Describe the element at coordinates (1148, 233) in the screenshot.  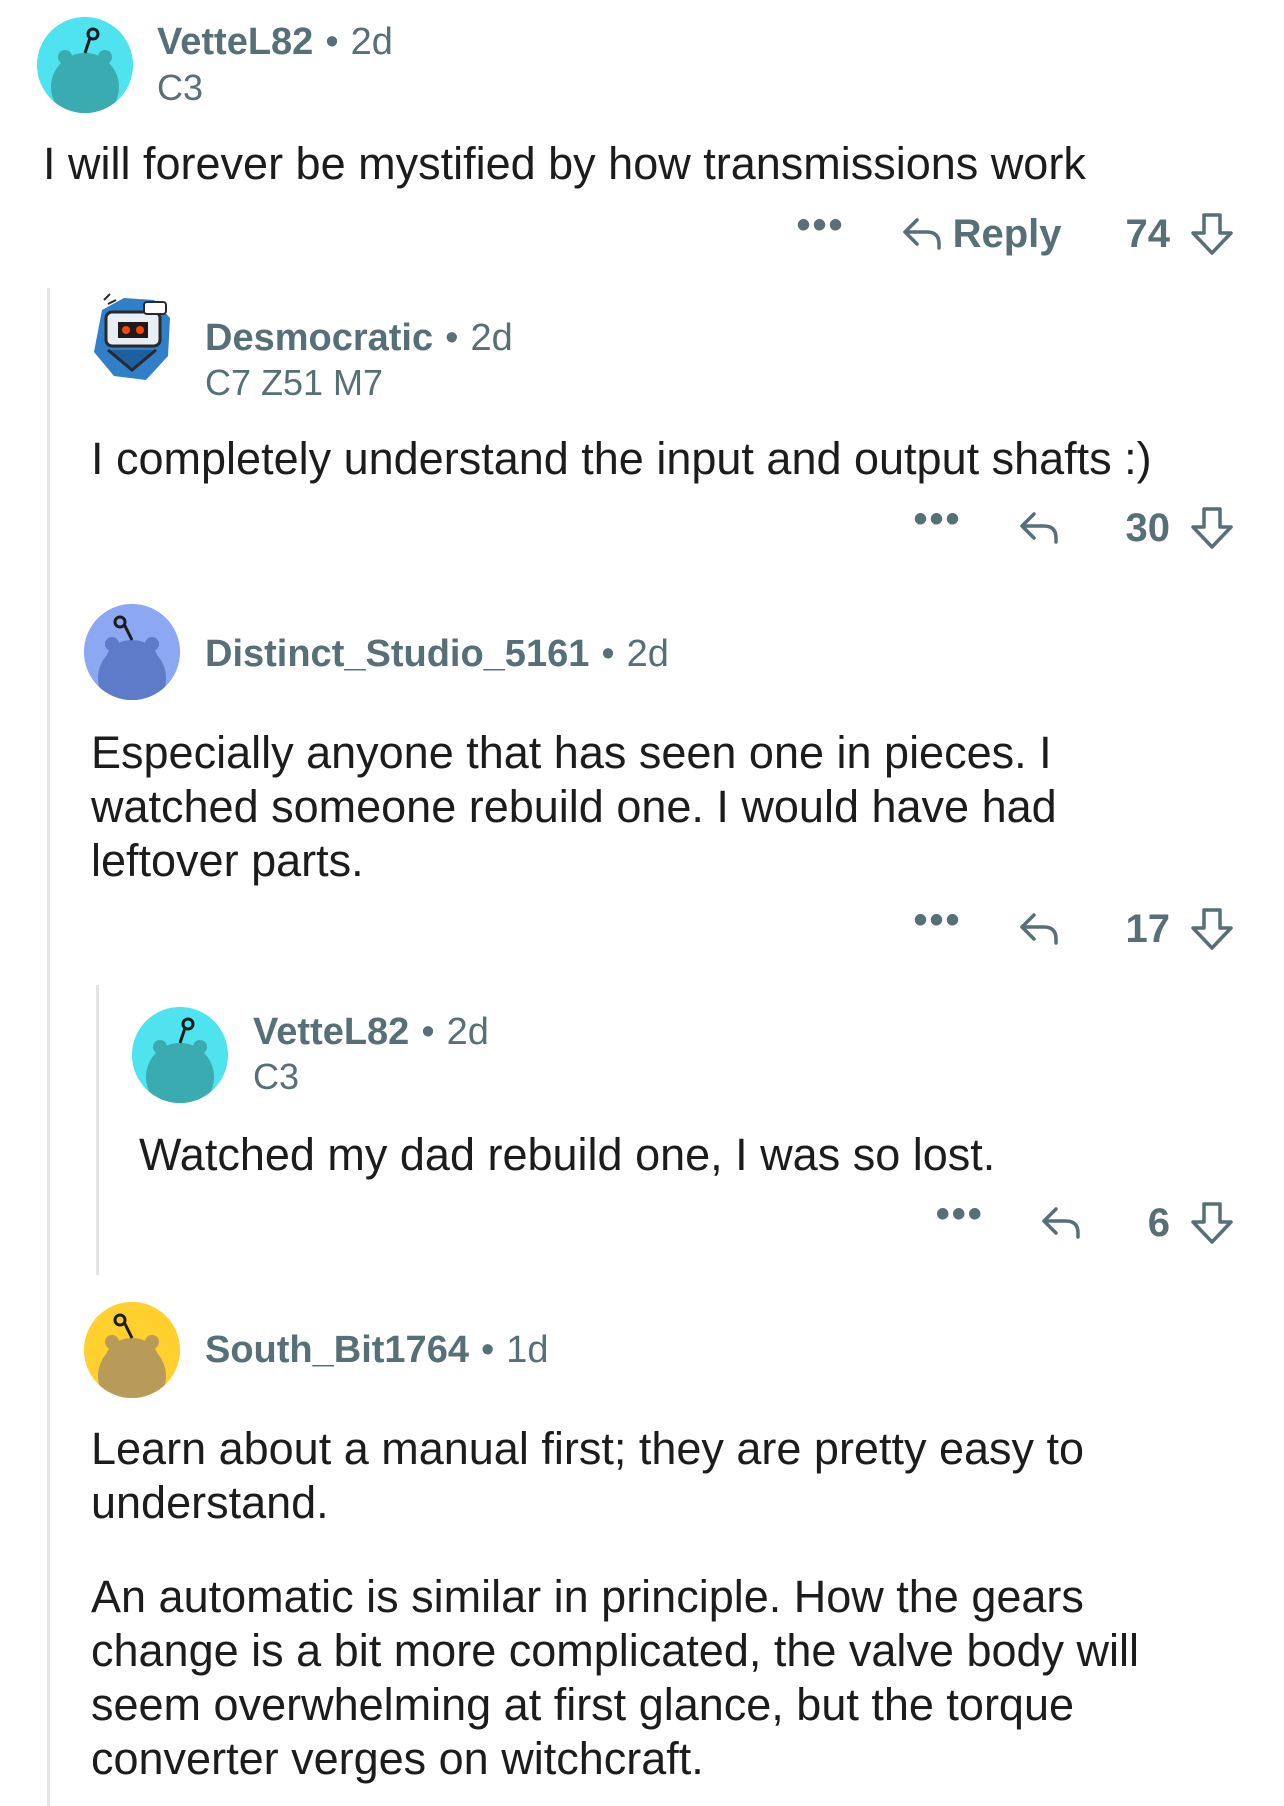
I see `vote-score: 74` at that location.